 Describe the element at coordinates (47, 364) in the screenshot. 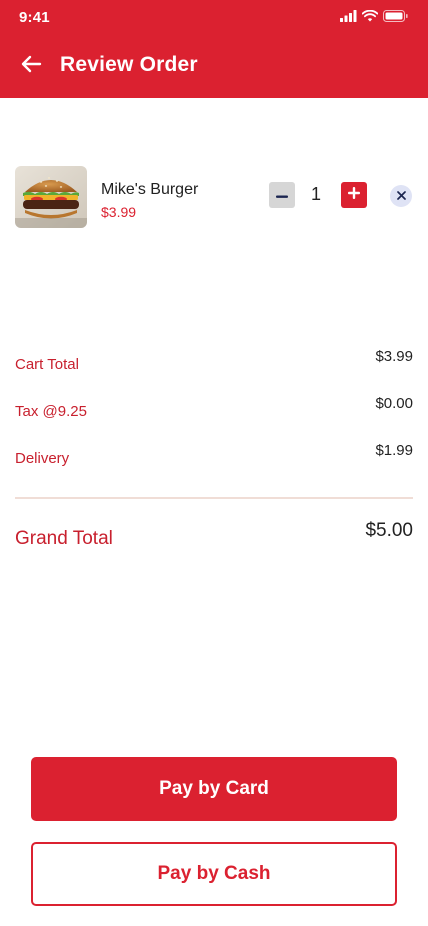

I see `cart-total-label: Cart Total` at that location.